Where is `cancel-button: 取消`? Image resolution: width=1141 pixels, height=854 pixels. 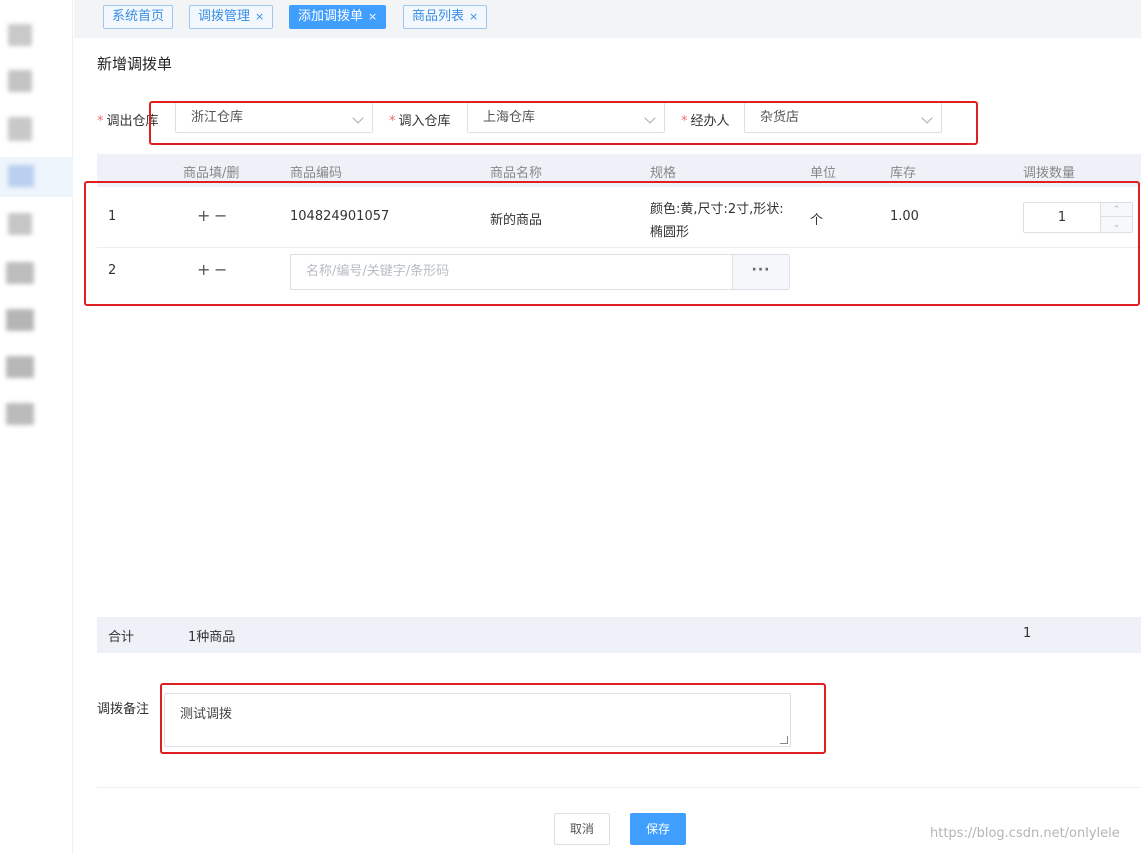
cancel-button: 取消 is located at coordinates (582, 829).